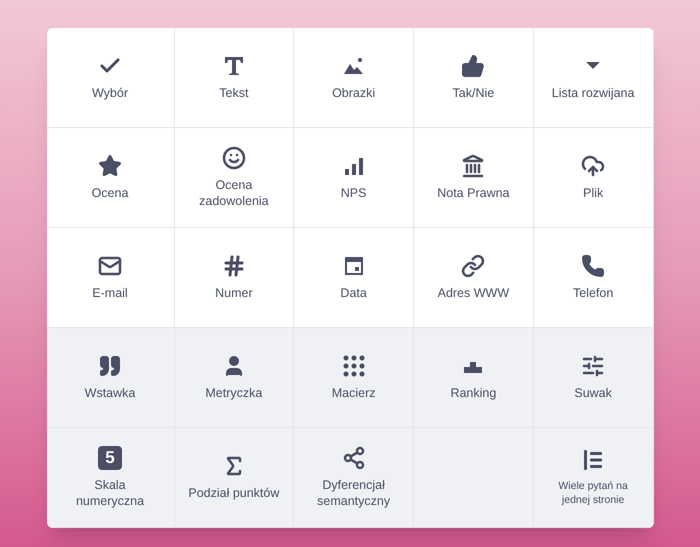 This screenshot has width=700, height=547. I want to click on question-type-tile: Data, so click(354, 278).